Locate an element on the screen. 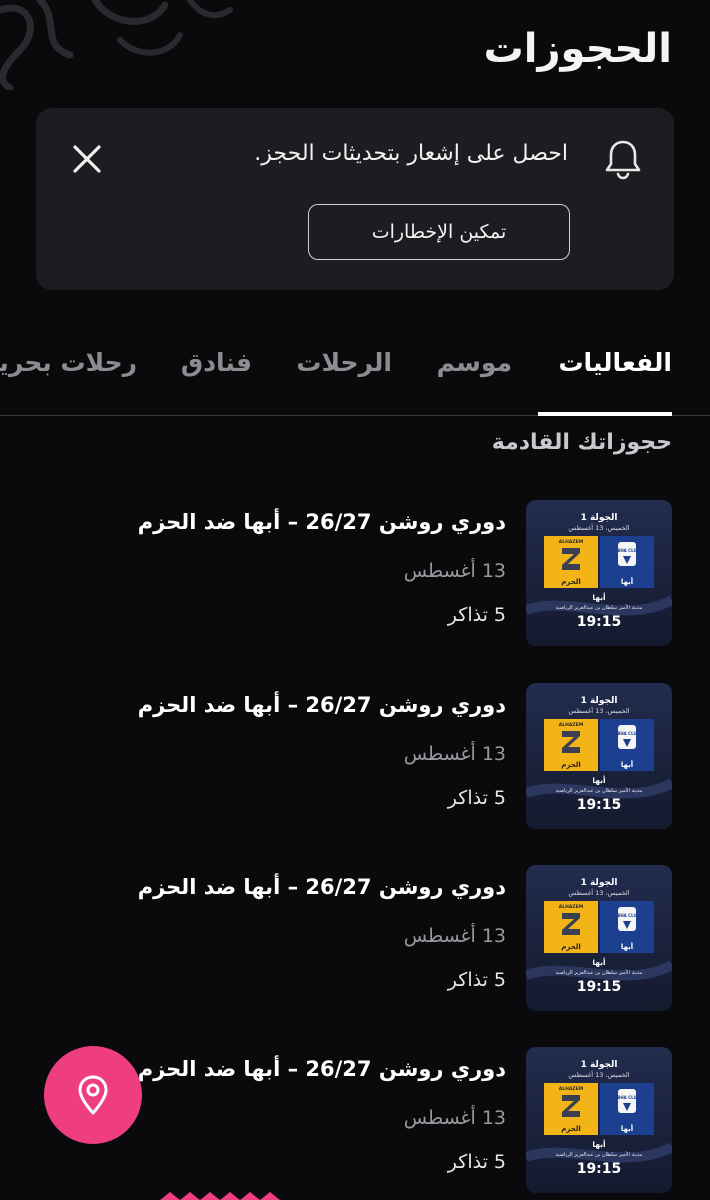 The height and width of the screenshot is (1200, 710). tab-hotels: فنادق is located at coordinates (216, 362).